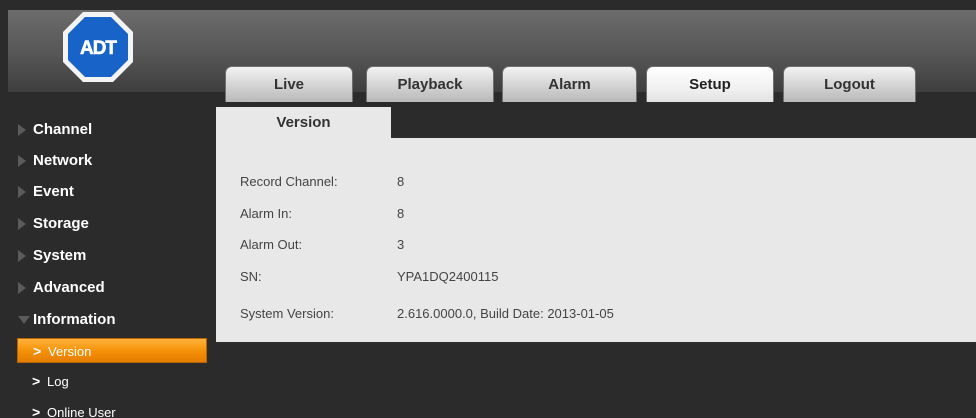 The height and width of the screenshot is (418, 976). What do you see at coordinates (289, 84) in the screenshot?
I see `tab-live: Live` at bounding box center [289, 84].